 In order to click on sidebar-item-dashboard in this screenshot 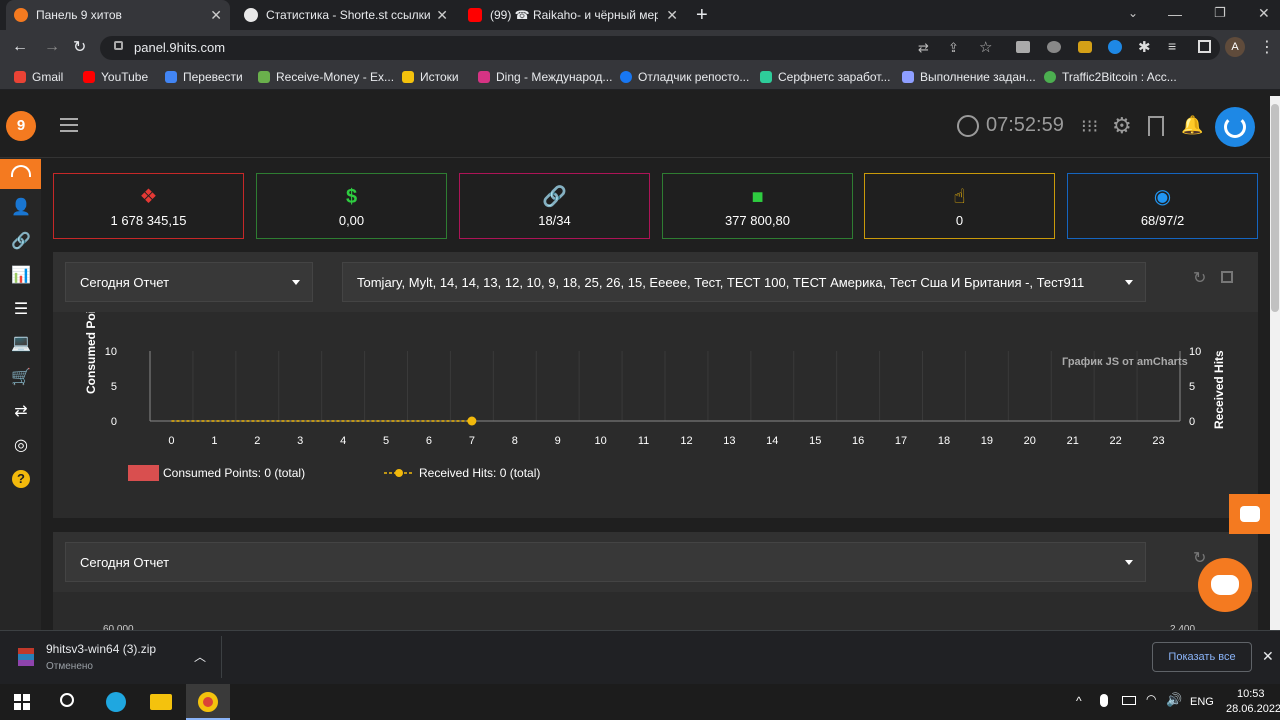, I will do `click(20, 174)`.